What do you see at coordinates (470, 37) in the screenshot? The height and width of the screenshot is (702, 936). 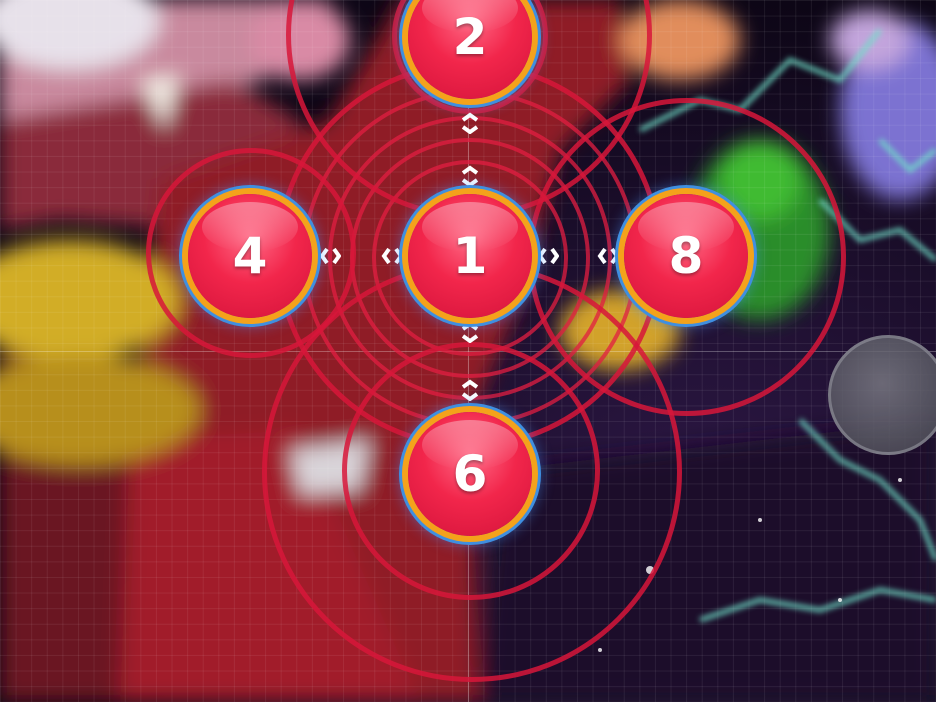 I see `combo-number: 2` at bounding box center [470, 37].